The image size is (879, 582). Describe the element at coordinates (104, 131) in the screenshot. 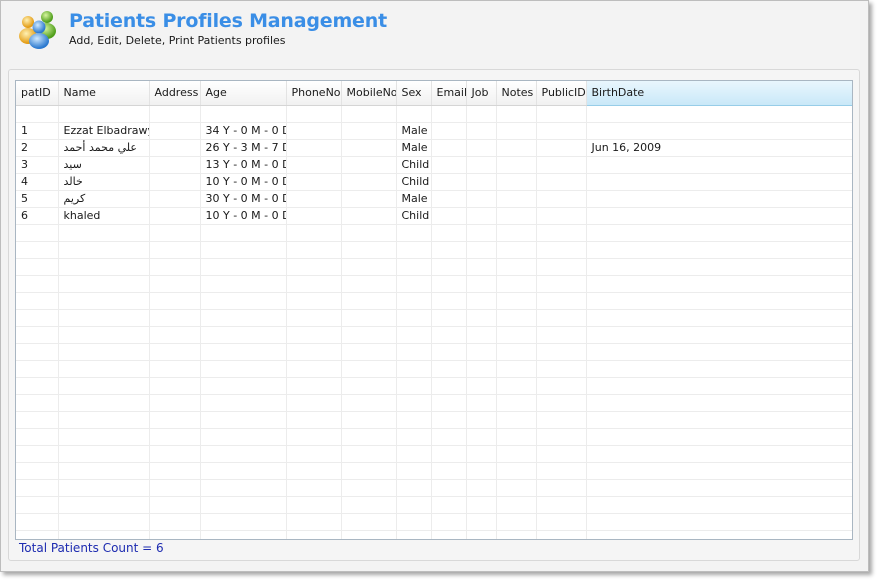

I see `cell-name: Ezzat Elbadrawy` at that location.